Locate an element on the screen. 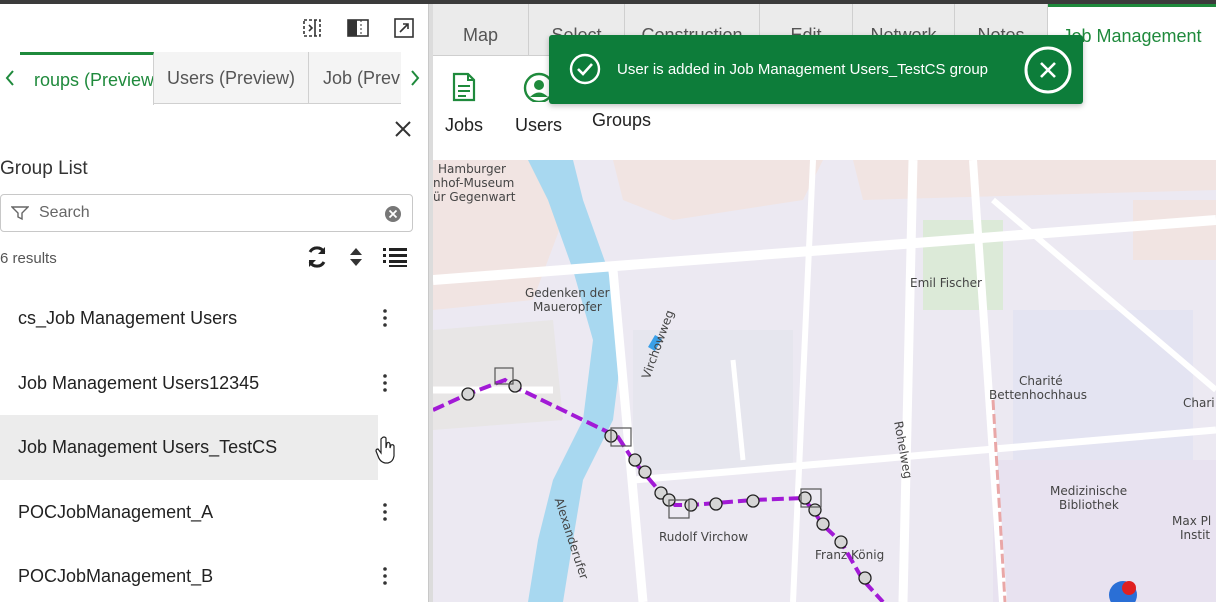 Image resolution: width=1216 pixels, height=602 pixels. tab-job: Job (Prev is located at coordinates (355, 78).